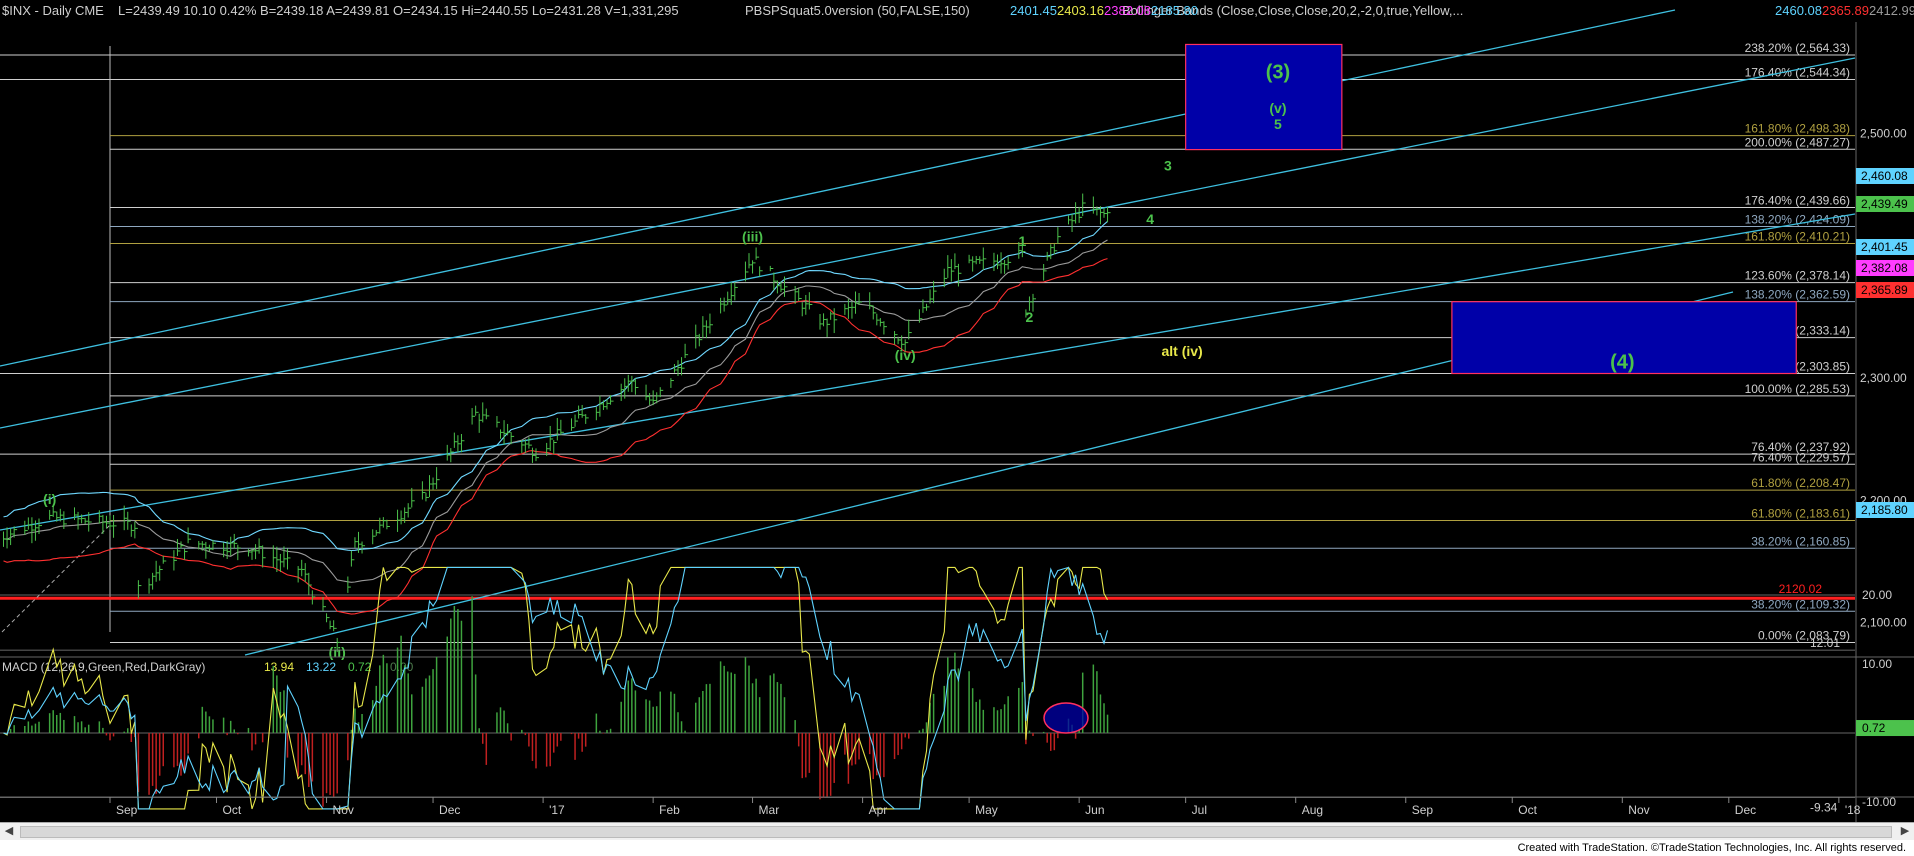 This screenshot has width=1914, height=856. What do you see at coordinates (878, 810) in the screenshot?
I see `date-tick-label: Apr` at bounding box center [878, 810].